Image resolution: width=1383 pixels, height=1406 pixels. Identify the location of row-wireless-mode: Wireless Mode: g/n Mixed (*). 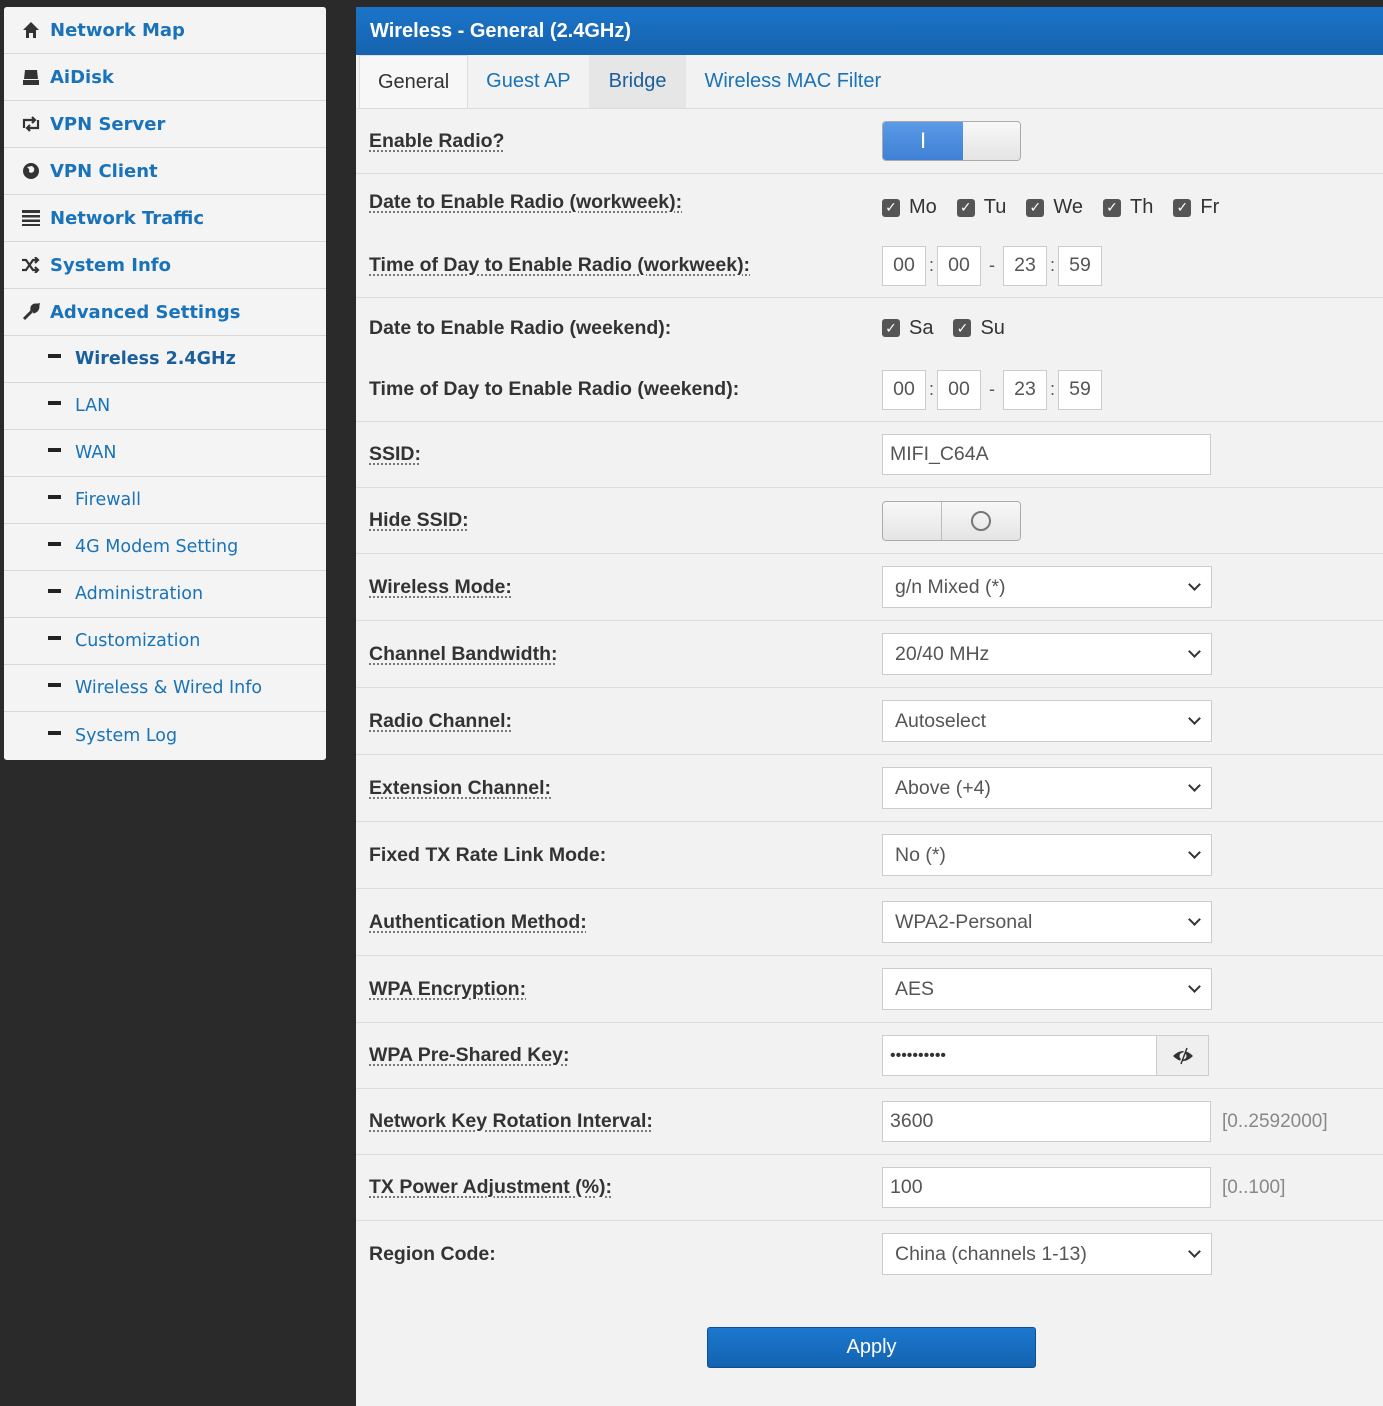
(869, 587).